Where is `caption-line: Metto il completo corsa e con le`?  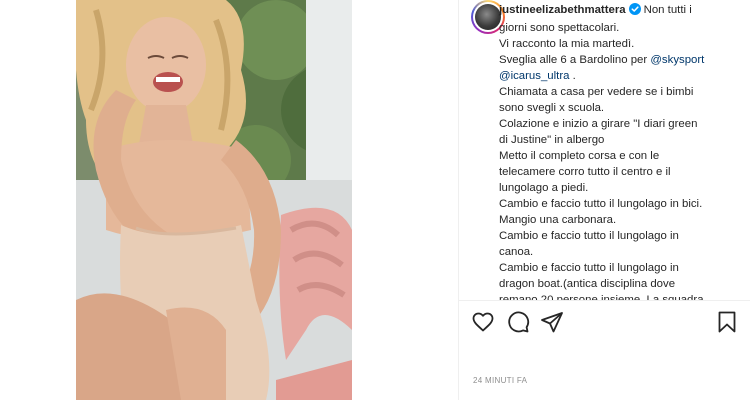
caption-line: Metto il completo corsa e con le is located at coordinates (579, 156).